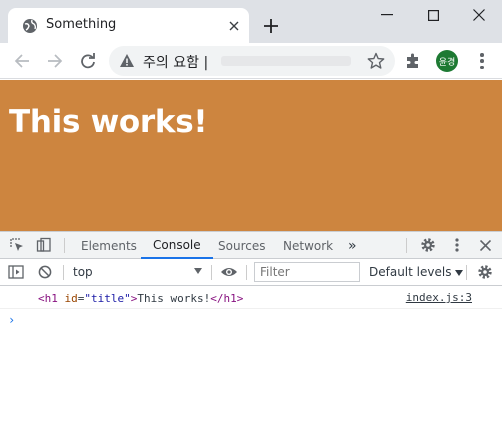  I want to click on extensions-icon, so click(413, 61).